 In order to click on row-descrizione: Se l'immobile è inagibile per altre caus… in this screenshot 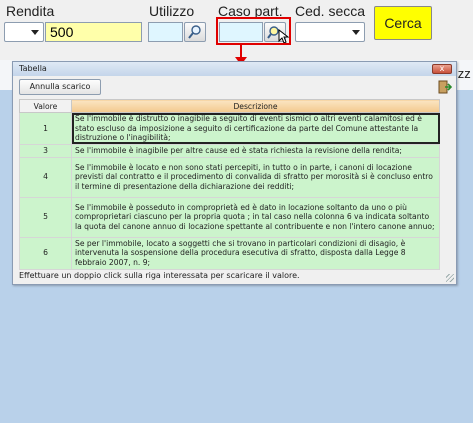, I will do `click(255, 150)`.